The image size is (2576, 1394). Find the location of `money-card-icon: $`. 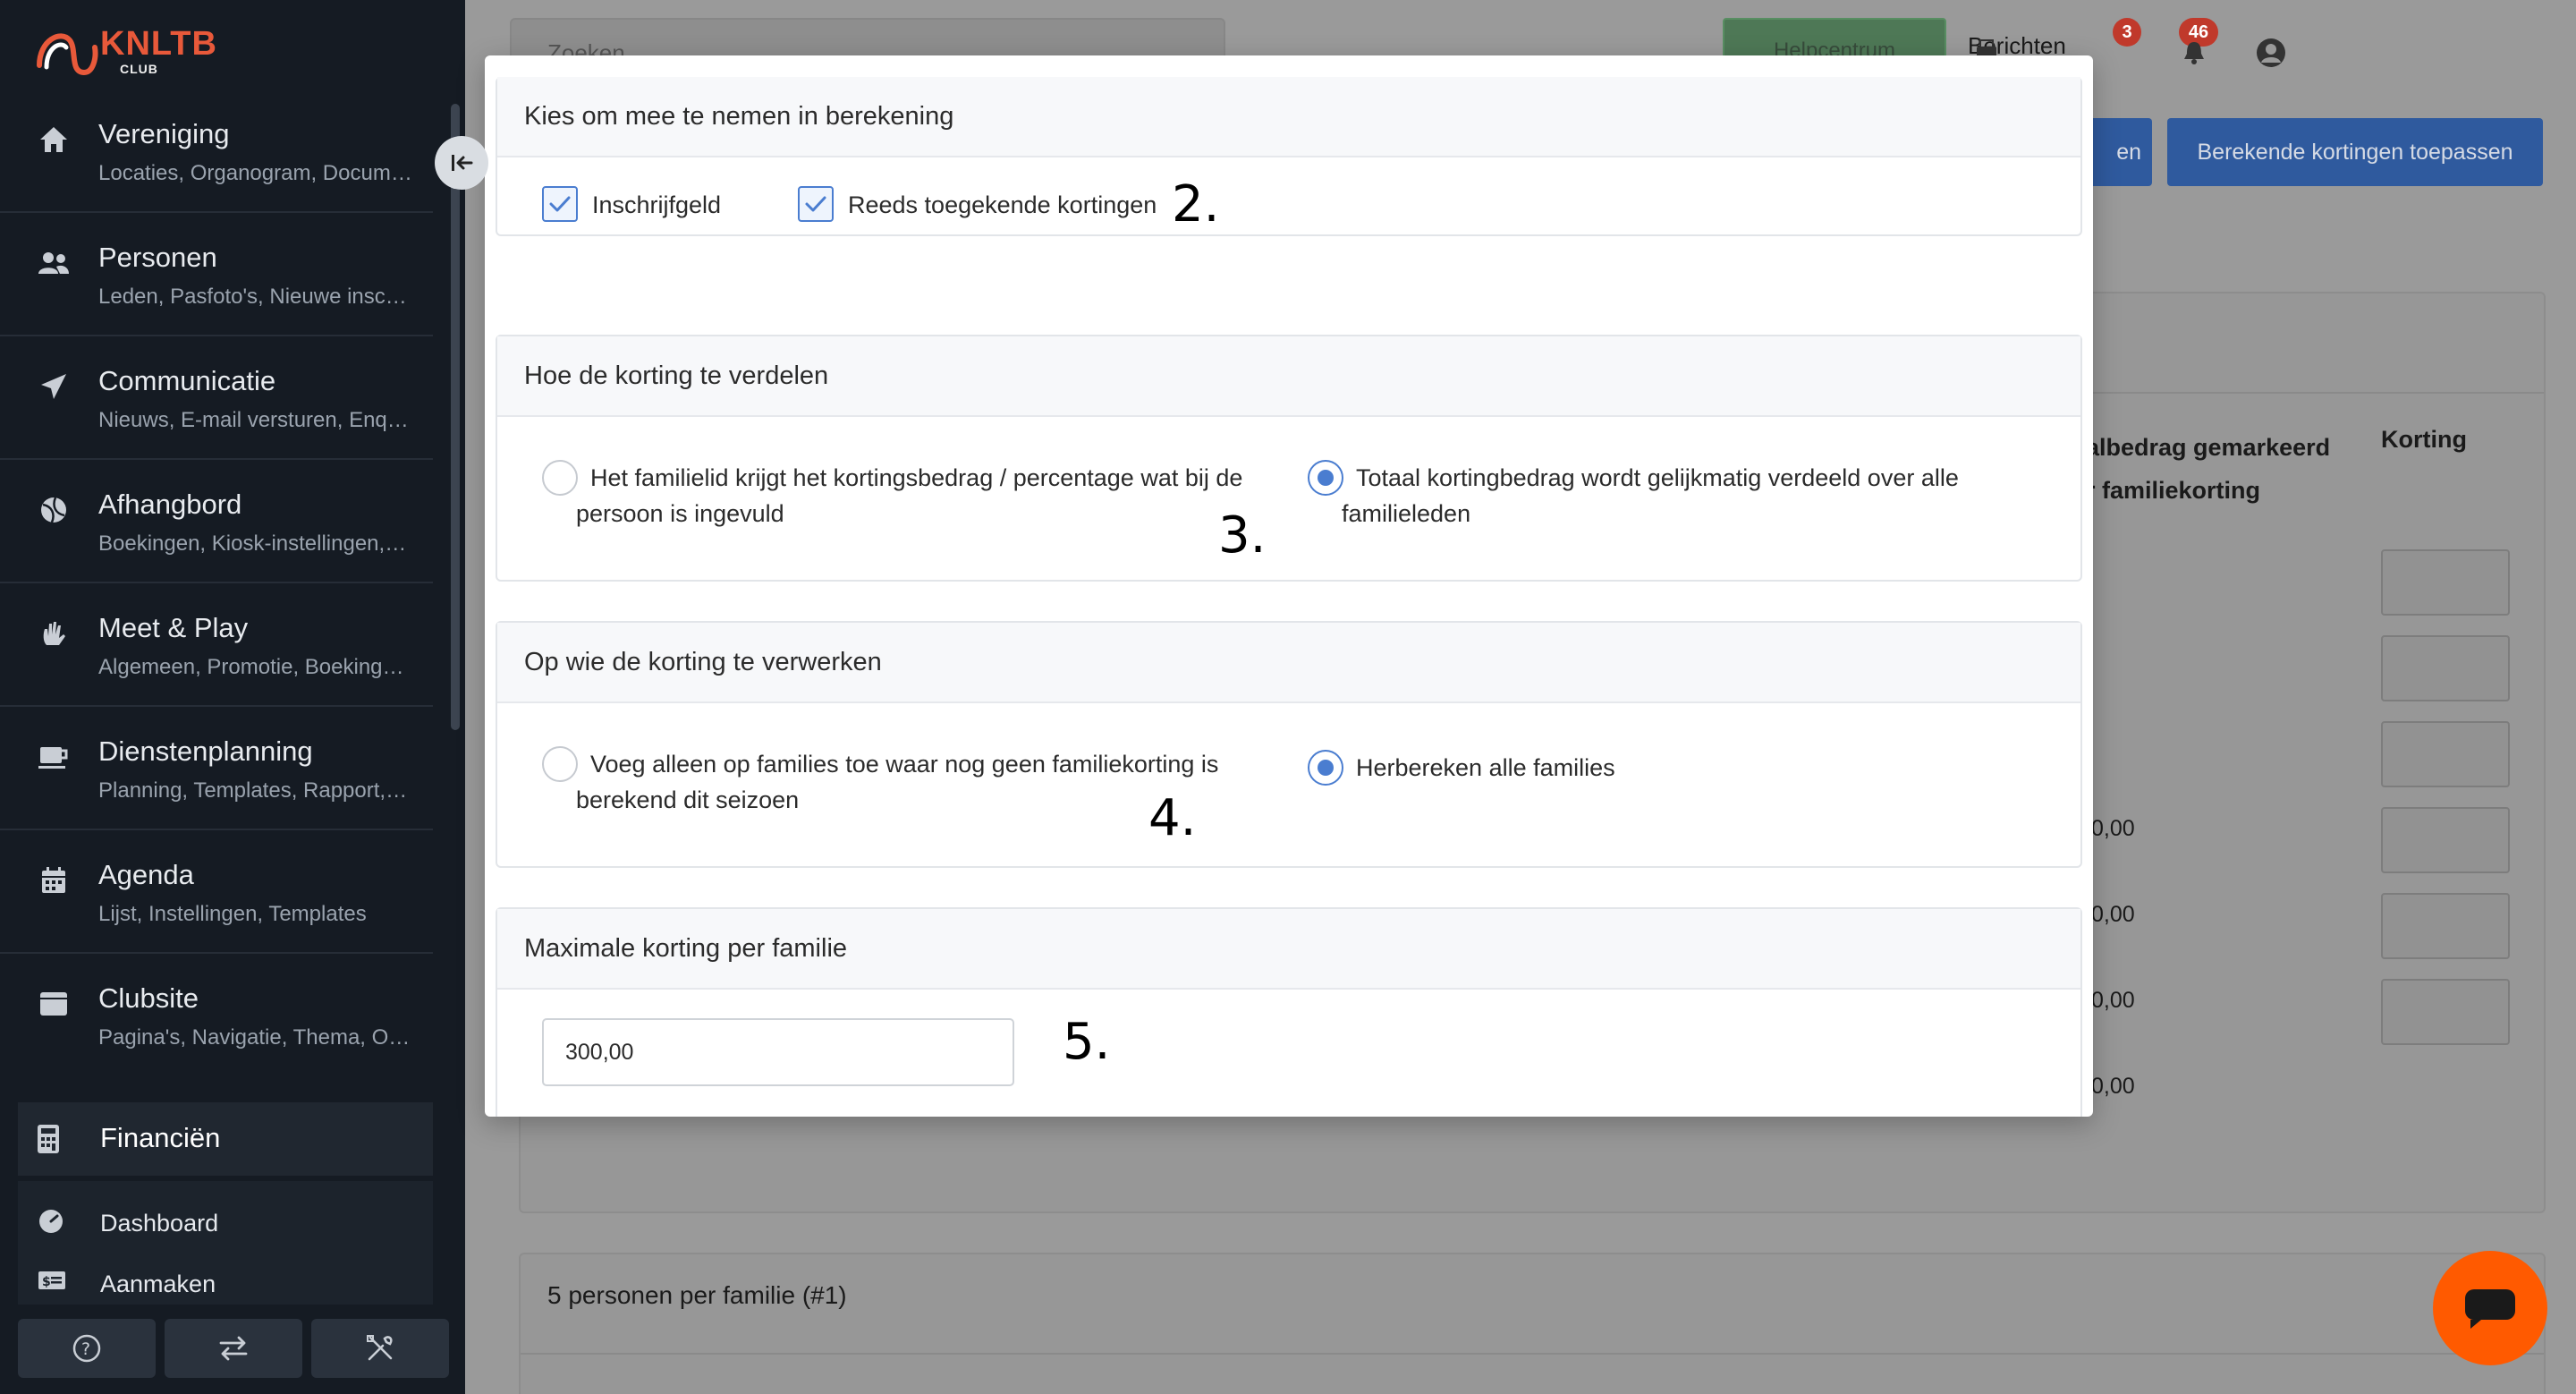

money-card-icon: $ is located at coordinates (53, 1284).